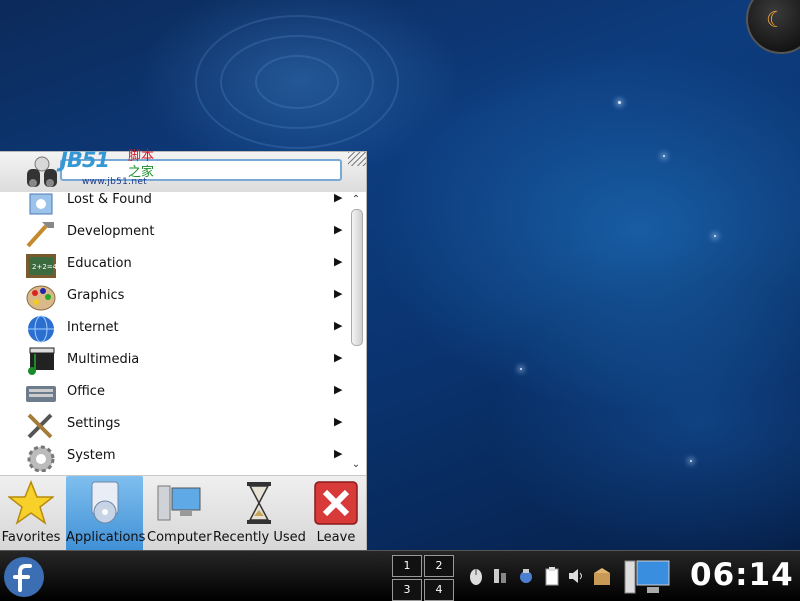 This screenshot has width=800, height=601. I want to click on tab-label: Applications, so click(106, 537).